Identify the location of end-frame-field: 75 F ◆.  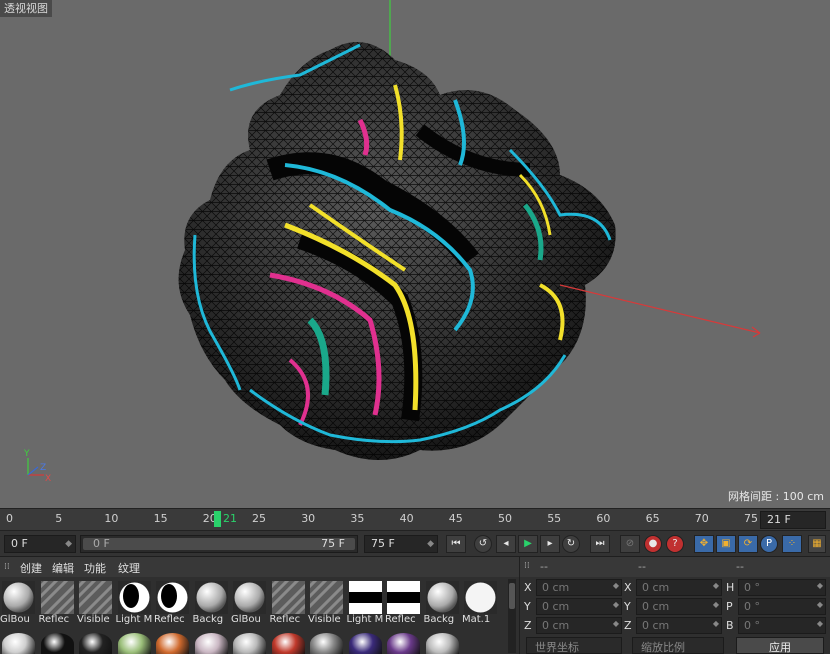
(401, 544).